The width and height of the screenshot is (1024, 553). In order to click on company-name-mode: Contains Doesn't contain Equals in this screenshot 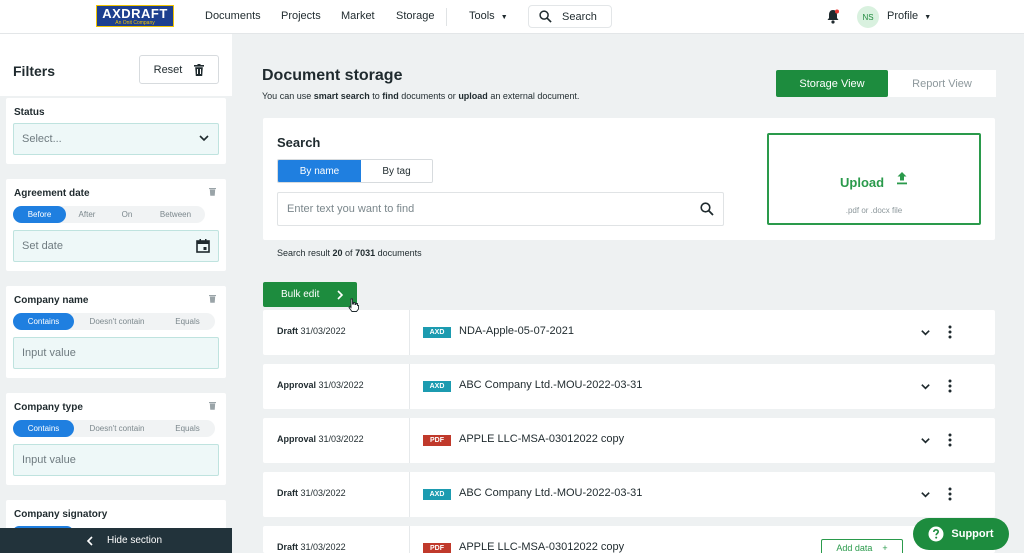, I will do `click(114, 321)`.